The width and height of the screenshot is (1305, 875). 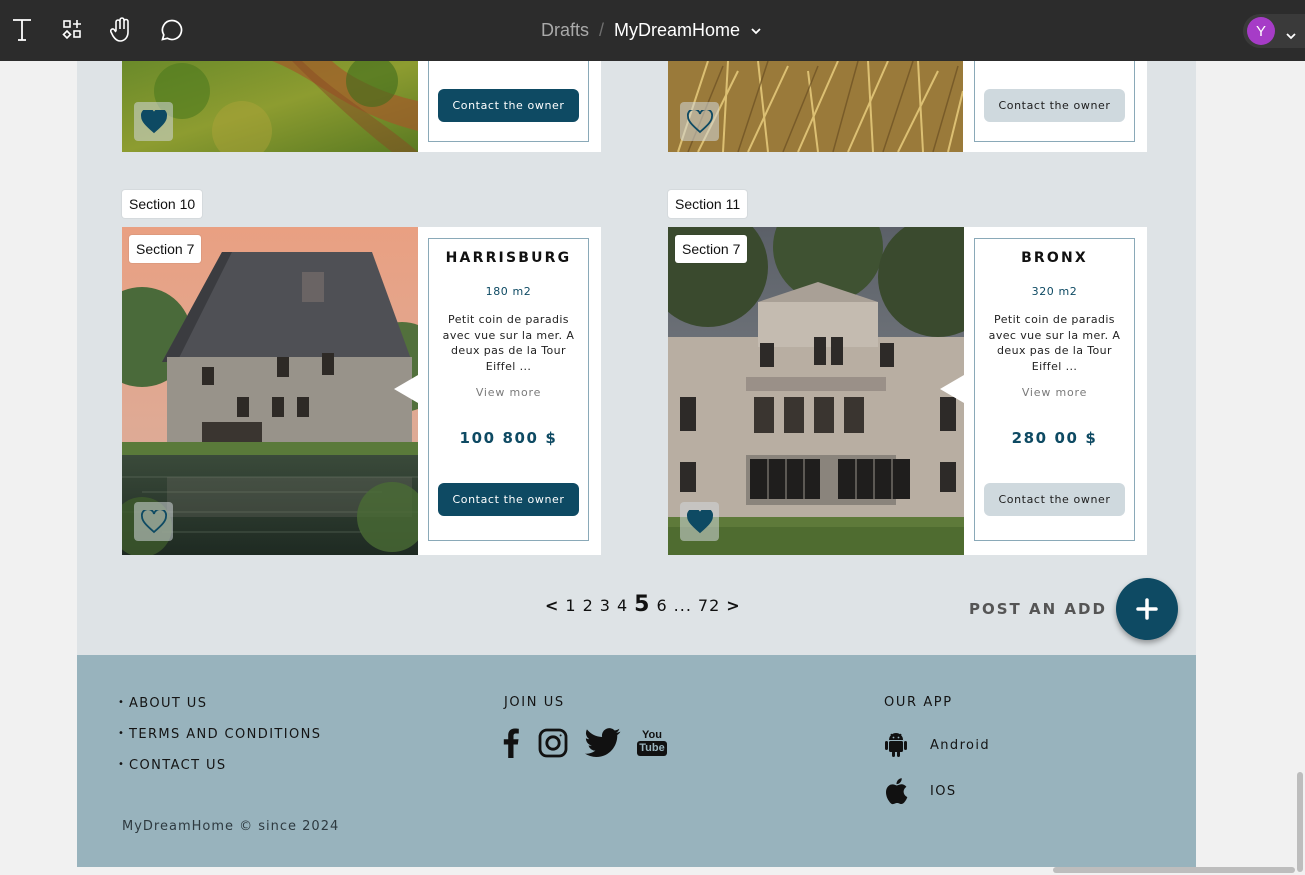 I want to click on components-icon, so click(x=73, y=30).